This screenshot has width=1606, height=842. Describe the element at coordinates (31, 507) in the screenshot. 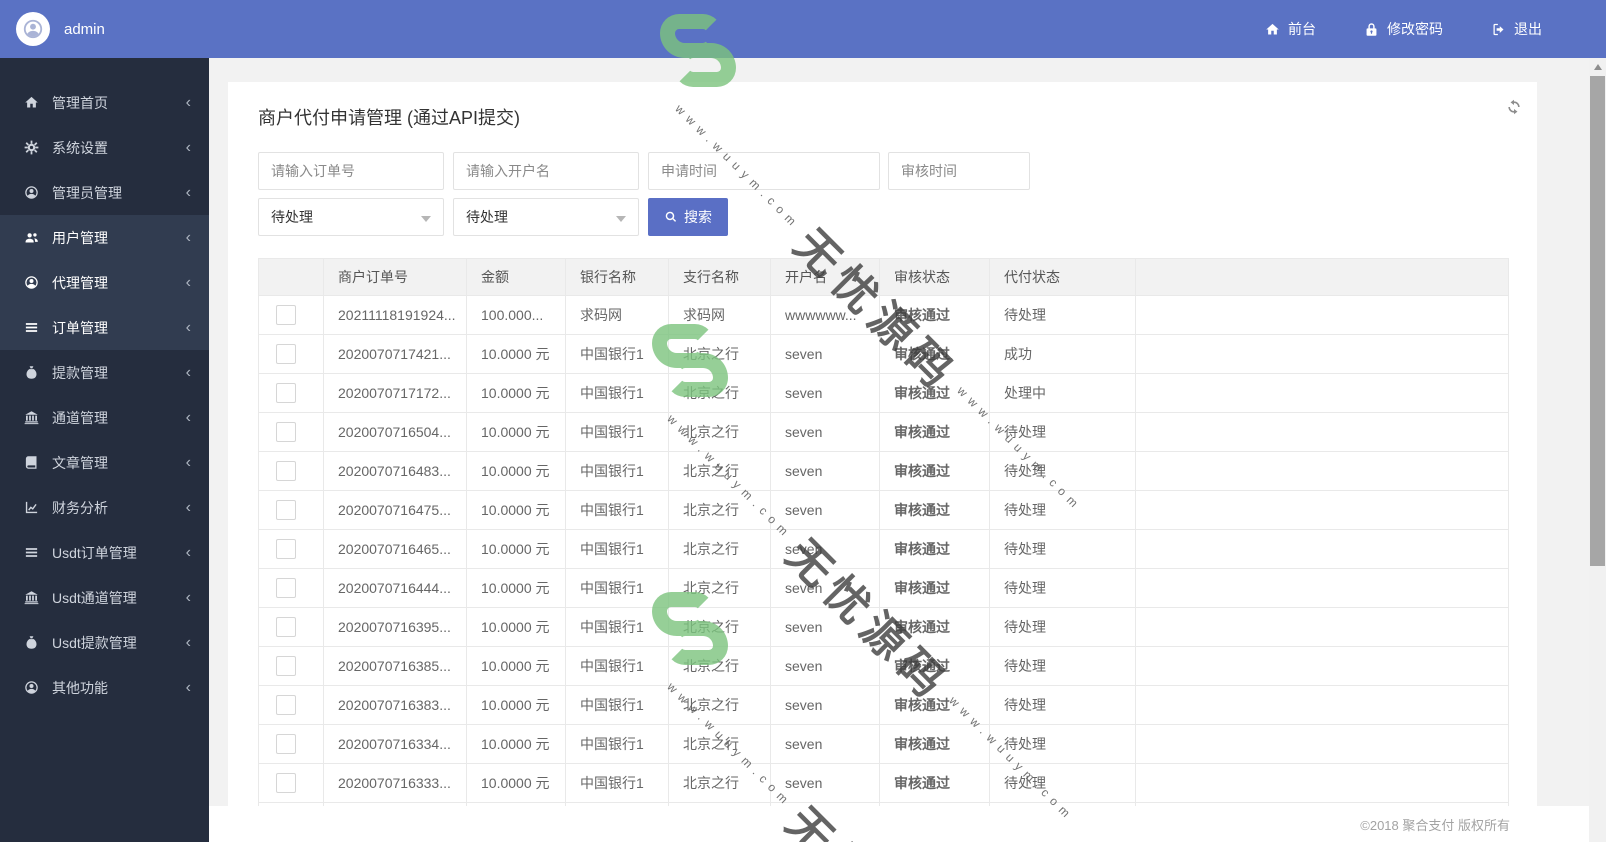

I see `chart-icon` at that location.